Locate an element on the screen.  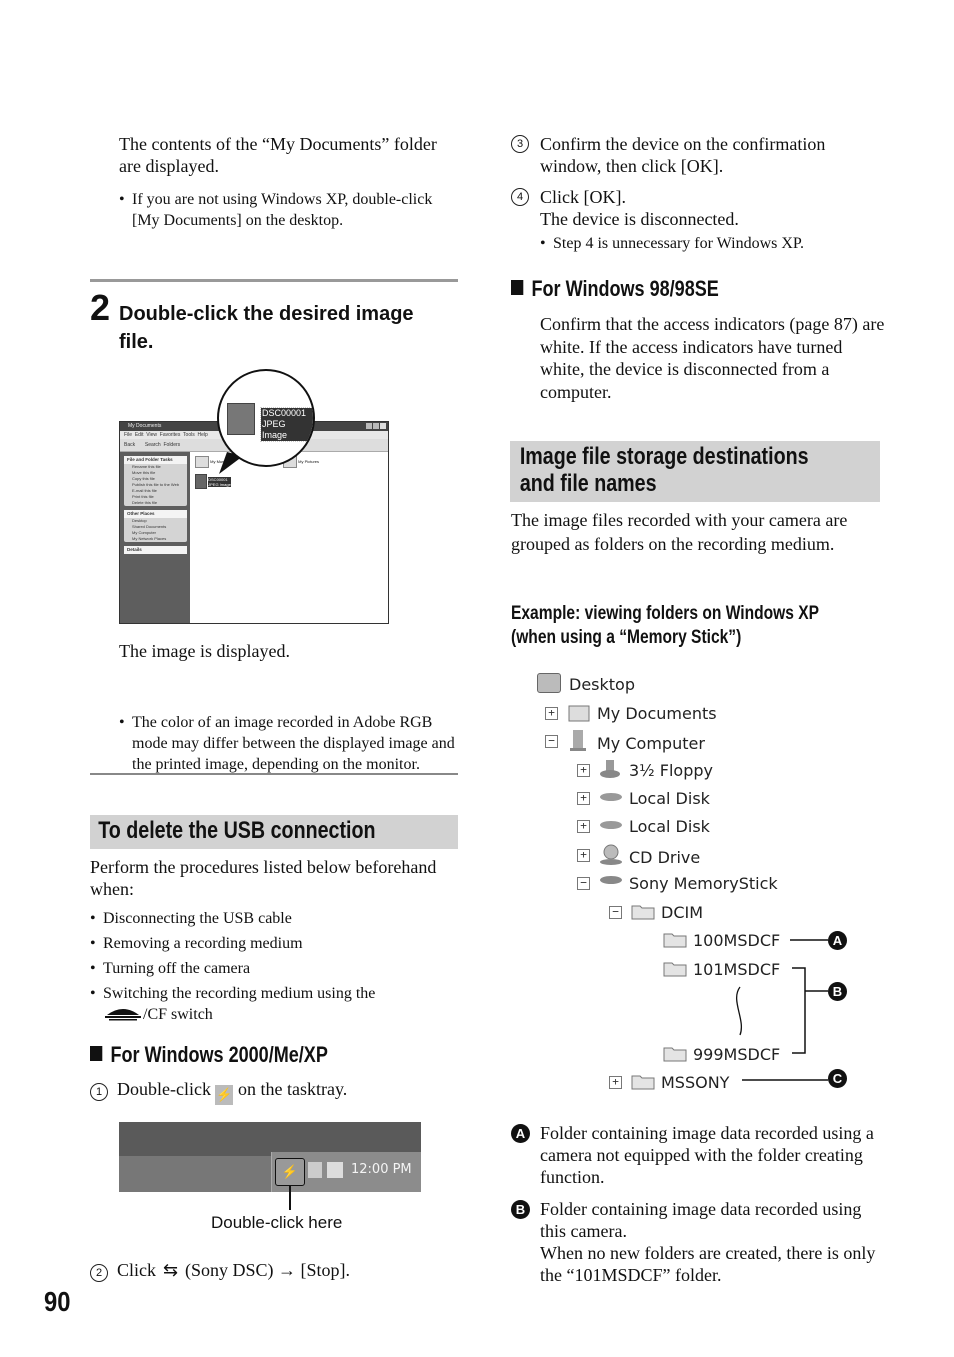
step-title: Double-click the desired image file. is located at coordinates (266, 328).